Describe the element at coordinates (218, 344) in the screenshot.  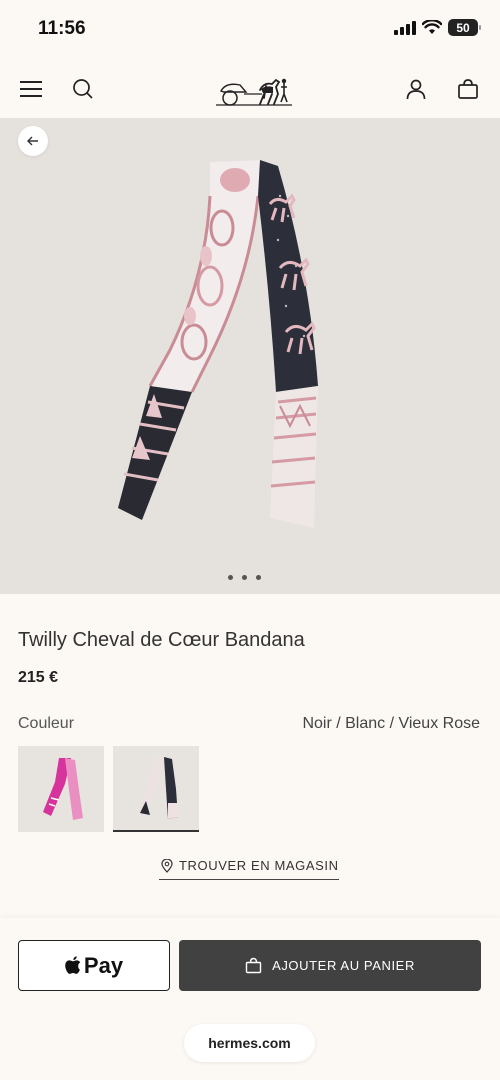
I see `product-scarf-image` at that location.